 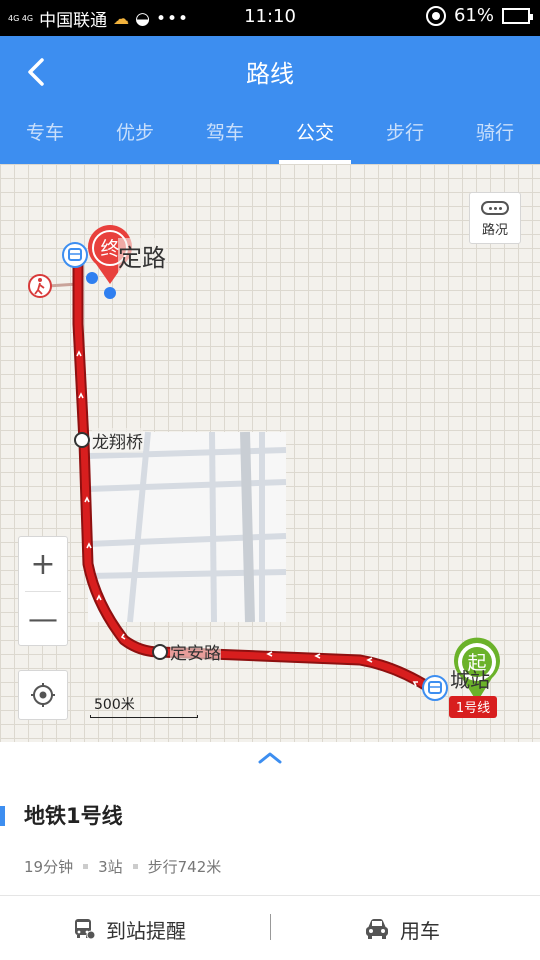 I want to click on walk-start-icon, so click(x=40, y=286).